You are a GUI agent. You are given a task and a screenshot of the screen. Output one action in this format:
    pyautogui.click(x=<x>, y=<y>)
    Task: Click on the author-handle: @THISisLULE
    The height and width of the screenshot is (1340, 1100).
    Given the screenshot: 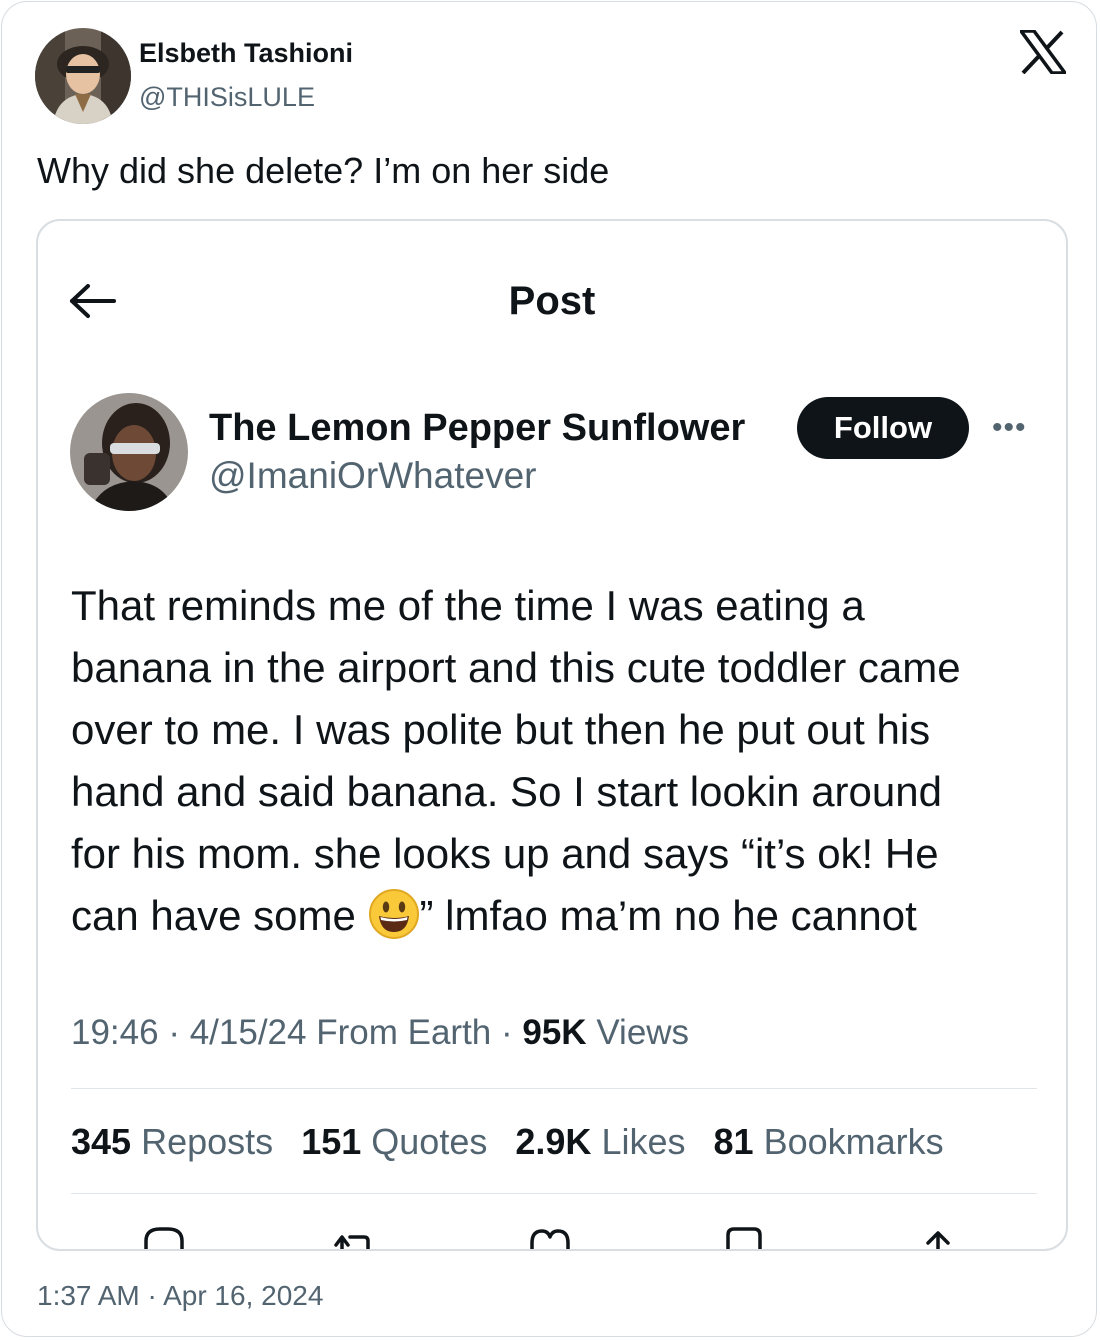 What is the action you would take?
    pyautogui.click(x=227, y=97)
    